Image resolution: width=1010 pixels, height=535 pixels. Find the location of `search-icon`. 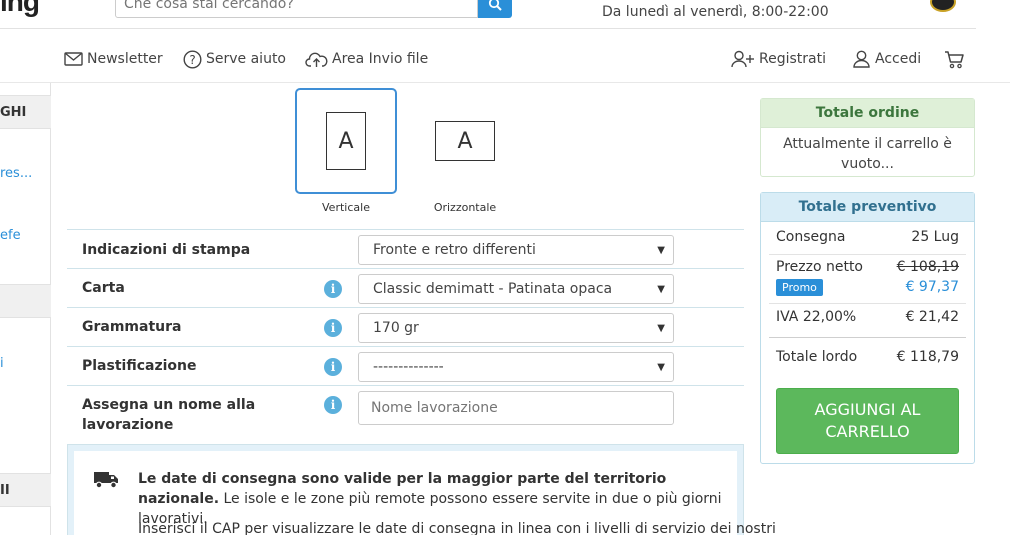

search-icon is located at coordinates (495, 5).